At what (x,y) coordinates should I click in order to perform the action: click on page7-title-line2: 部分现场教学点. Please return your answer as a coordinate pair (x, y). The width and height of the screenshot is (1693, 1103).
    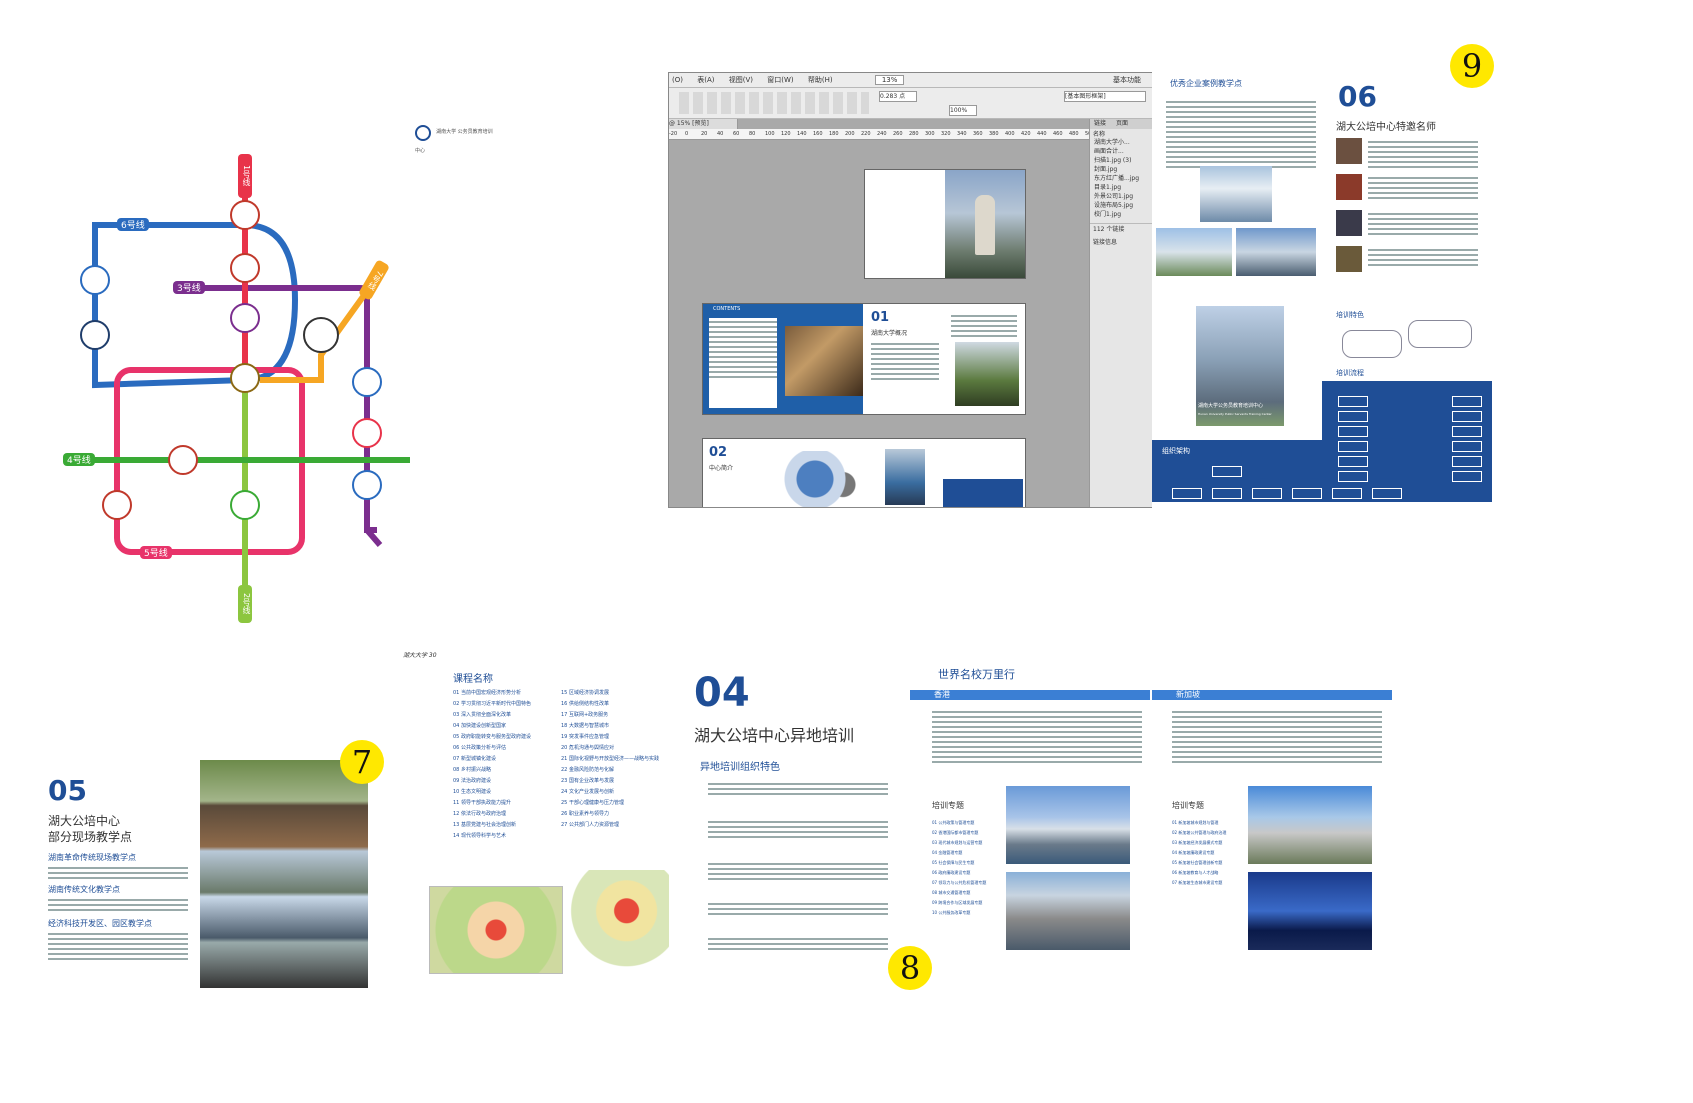
    Looking at the image, I should click on (90, 837).